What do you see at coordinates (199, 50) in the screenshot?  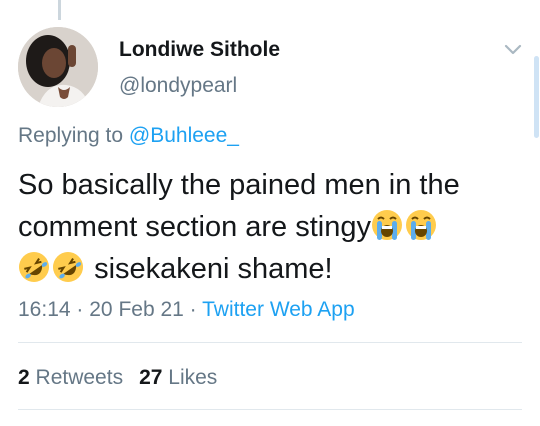 I see `display-name: Londiwe Sithole` at bounding box center [199, 50].